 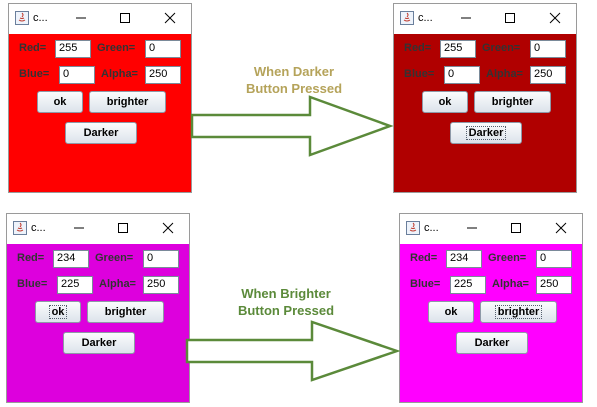 I want to click on darker-caption-line1: When Darker, so click(x=294, y=71).